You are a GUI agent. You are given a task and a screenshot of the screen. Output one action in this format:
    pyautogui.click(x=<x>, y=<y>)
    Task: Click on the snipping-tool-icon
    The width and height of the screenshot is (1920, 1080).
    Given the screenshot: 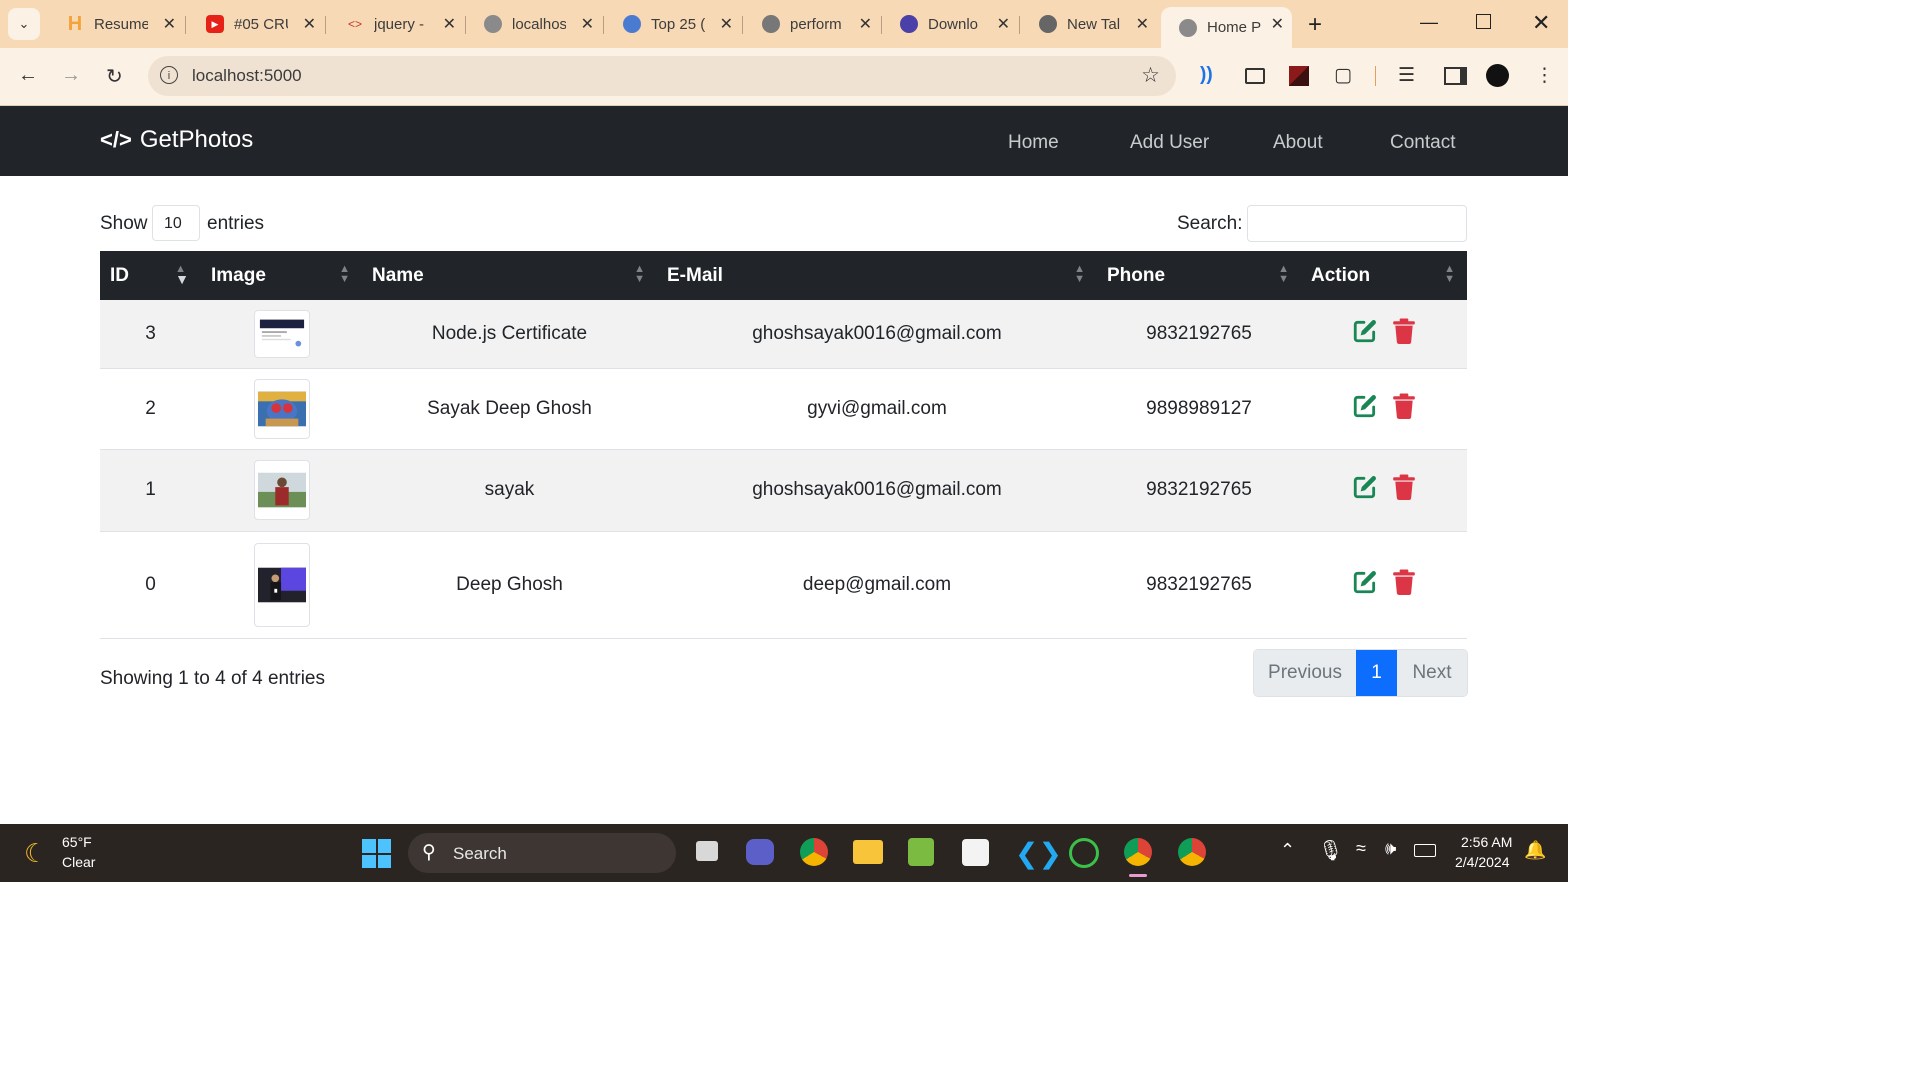 What is the action you would take?
    pyautogui.click(x=921, y=852)
    